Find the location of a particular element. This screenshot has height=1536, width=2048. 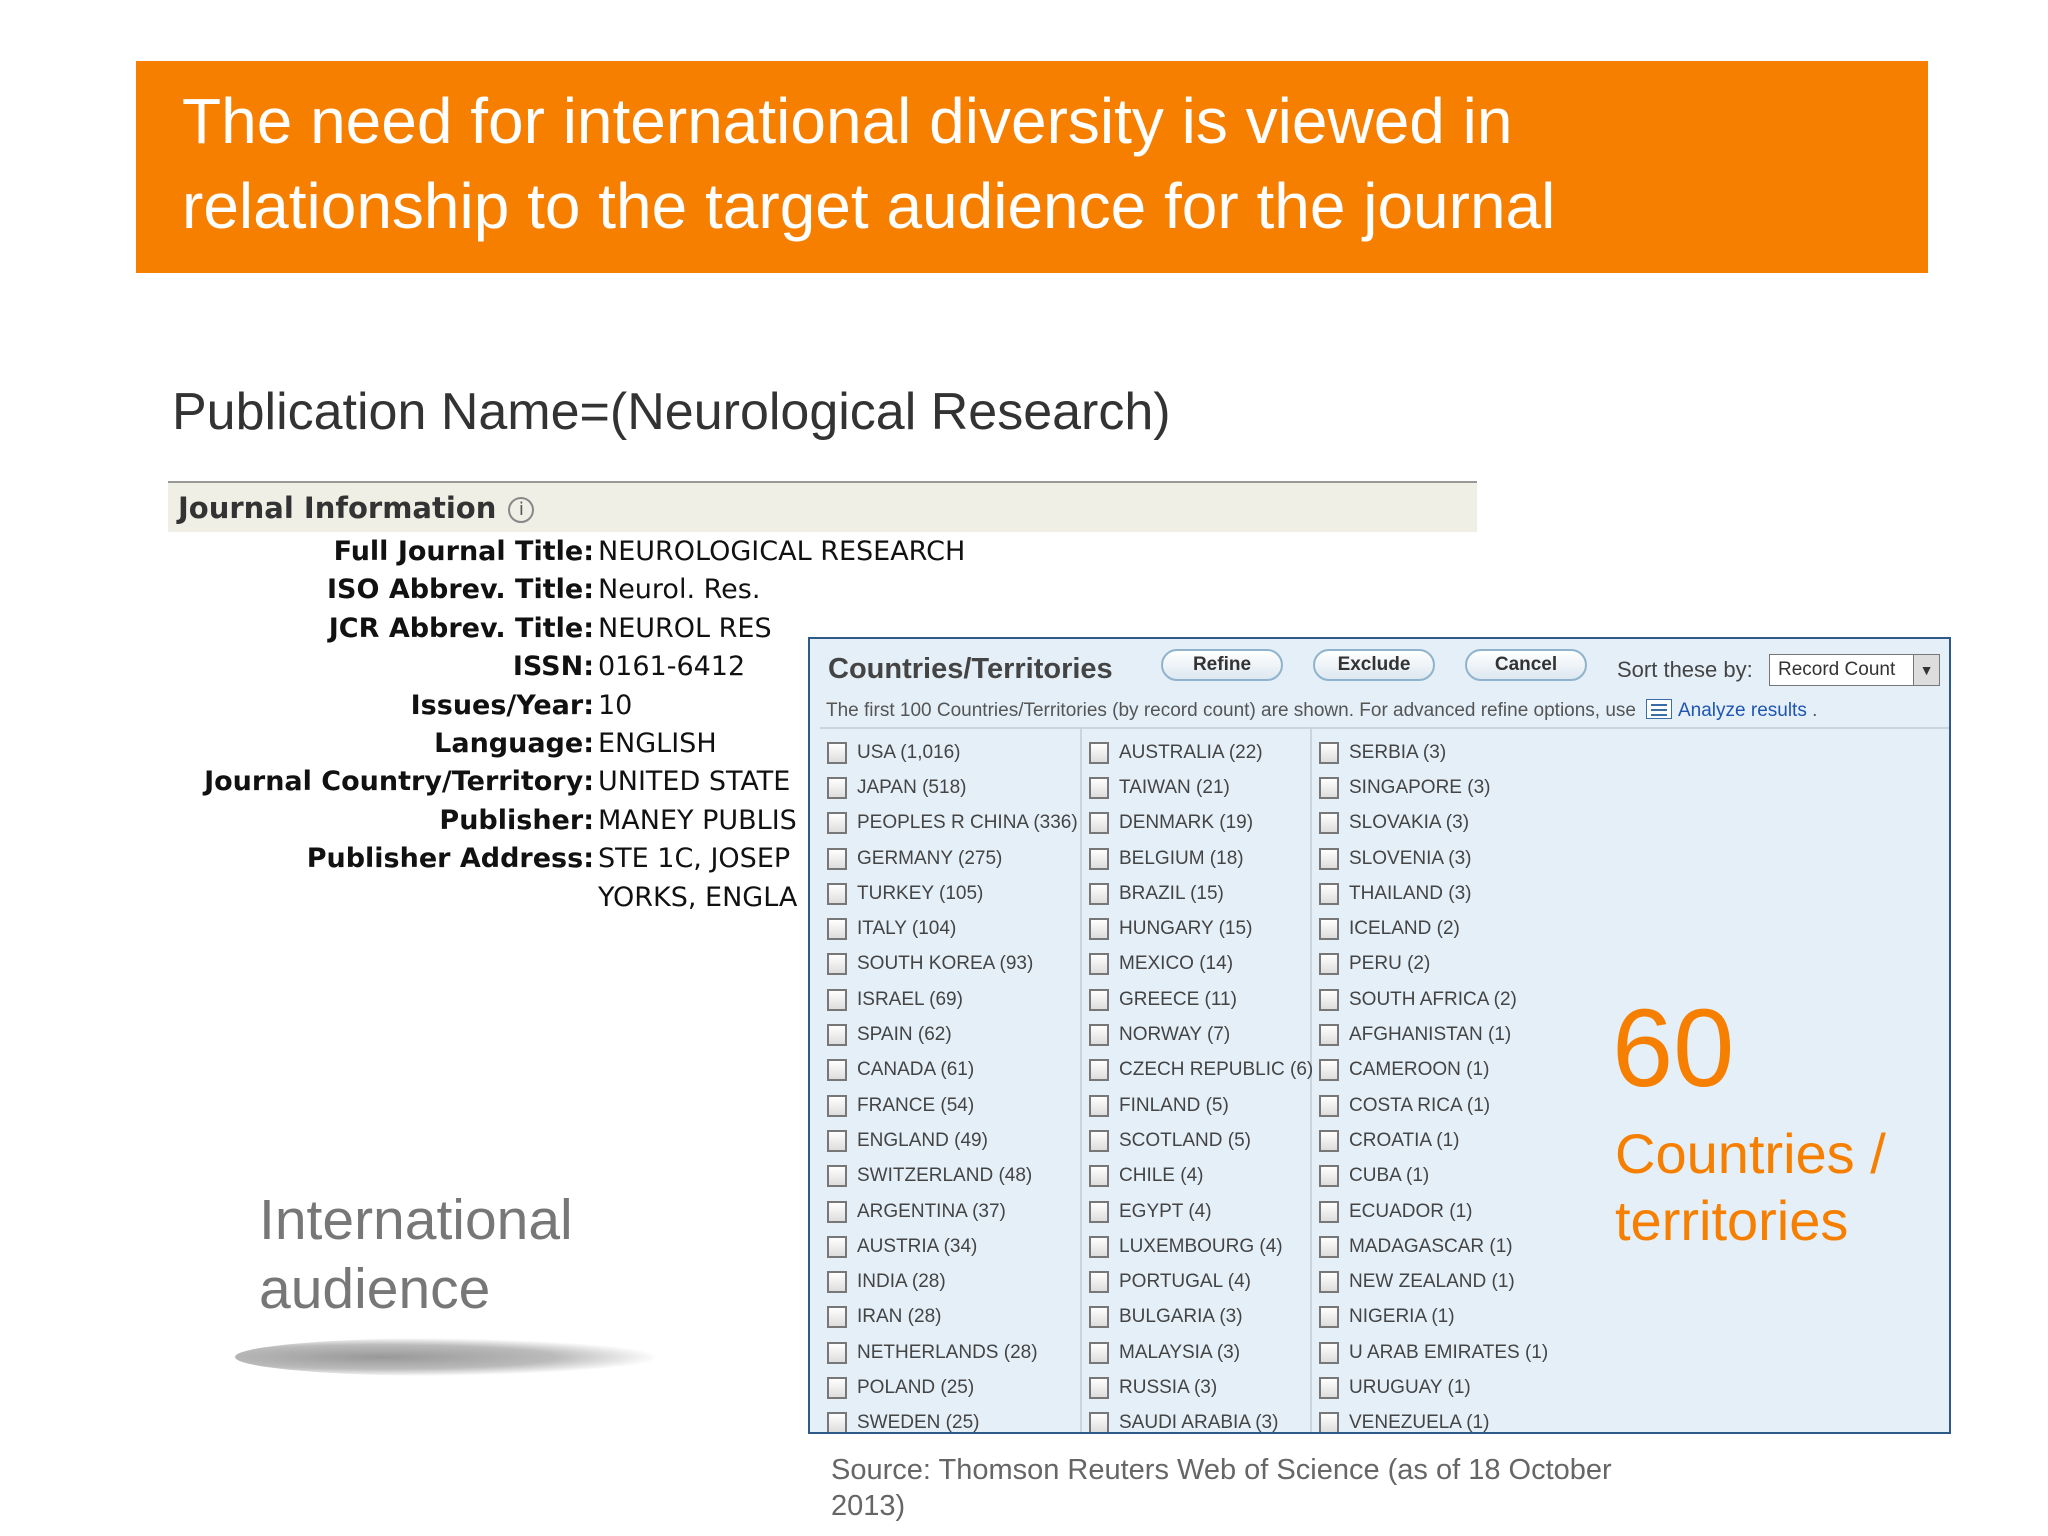

country-item: TURKEY (105) is located at coordinates (952, 893).